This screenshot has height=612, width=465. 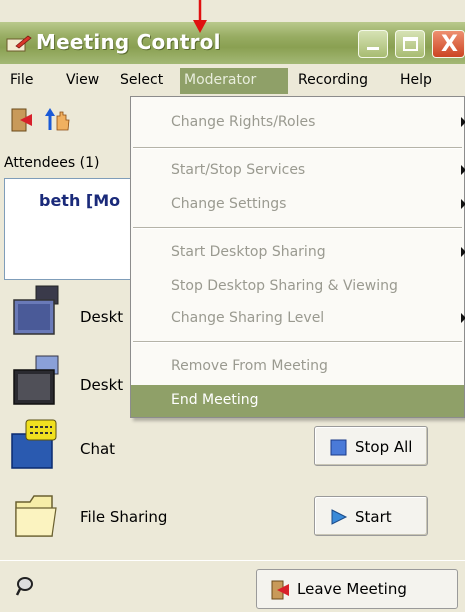 I want to click on chat-icon, so click(x=34, y=444).